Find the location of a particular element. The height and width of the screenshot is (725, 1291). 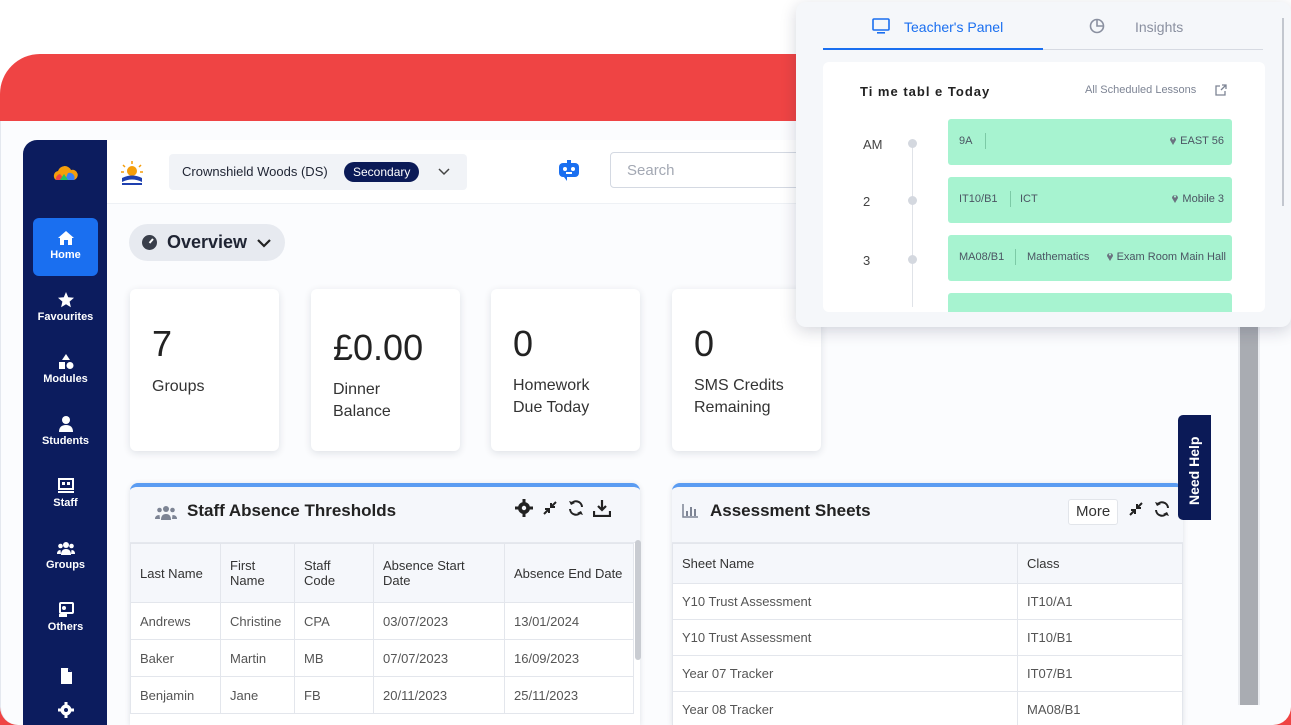

table-row: Benjamin Jane FB 20/11/2023 25/11/2023 is located at coordinates (382, 695).